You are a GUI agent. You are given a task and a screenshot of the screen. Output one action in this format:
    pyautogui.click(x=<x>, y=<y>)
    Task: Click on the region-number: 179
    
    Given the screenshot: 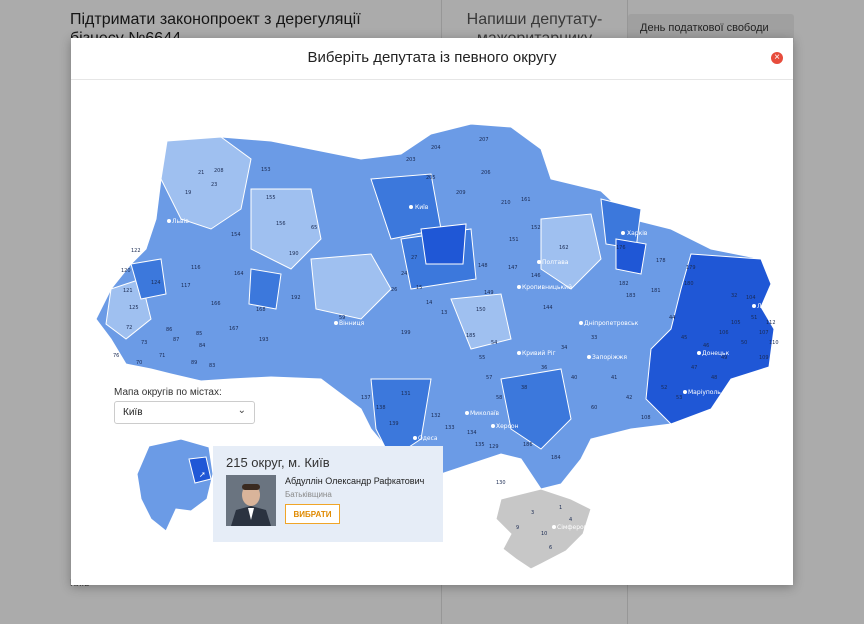 What is the action you would take?
    pyautogui.click(x=691, y=268)
    